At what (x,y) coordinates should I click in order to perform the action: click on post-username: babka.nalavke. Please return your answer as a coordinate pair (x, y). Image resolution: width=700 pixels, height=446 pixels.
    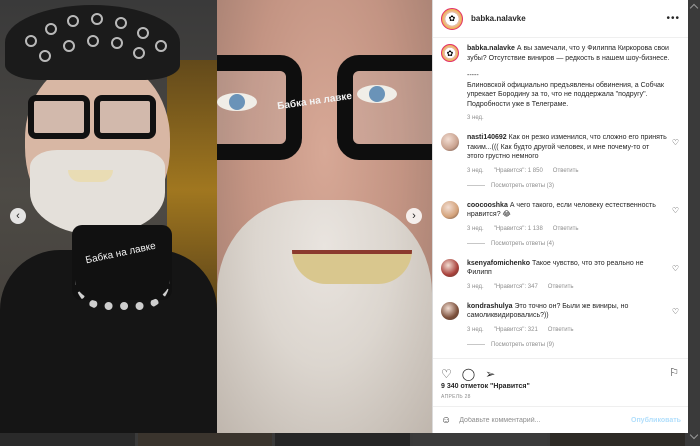
    Looking at the image, I should click on (498, 18).